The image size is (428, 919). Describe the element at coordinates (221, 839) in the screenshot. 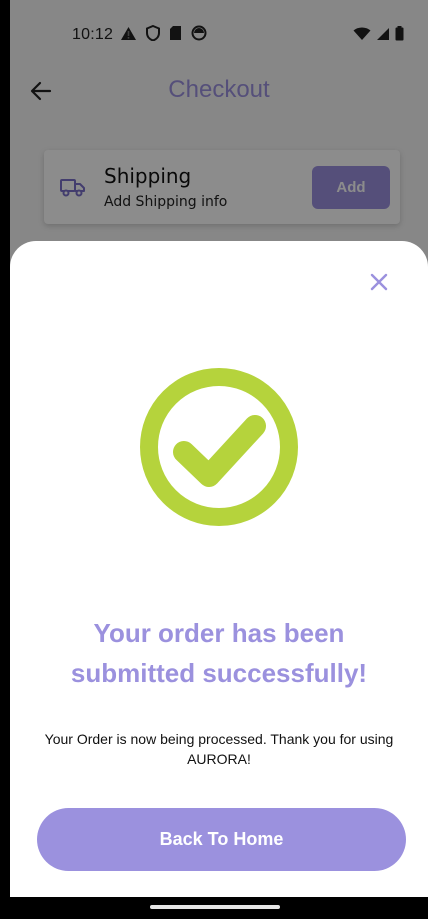

I see `back-to-home-button: Back To Home` at that location.